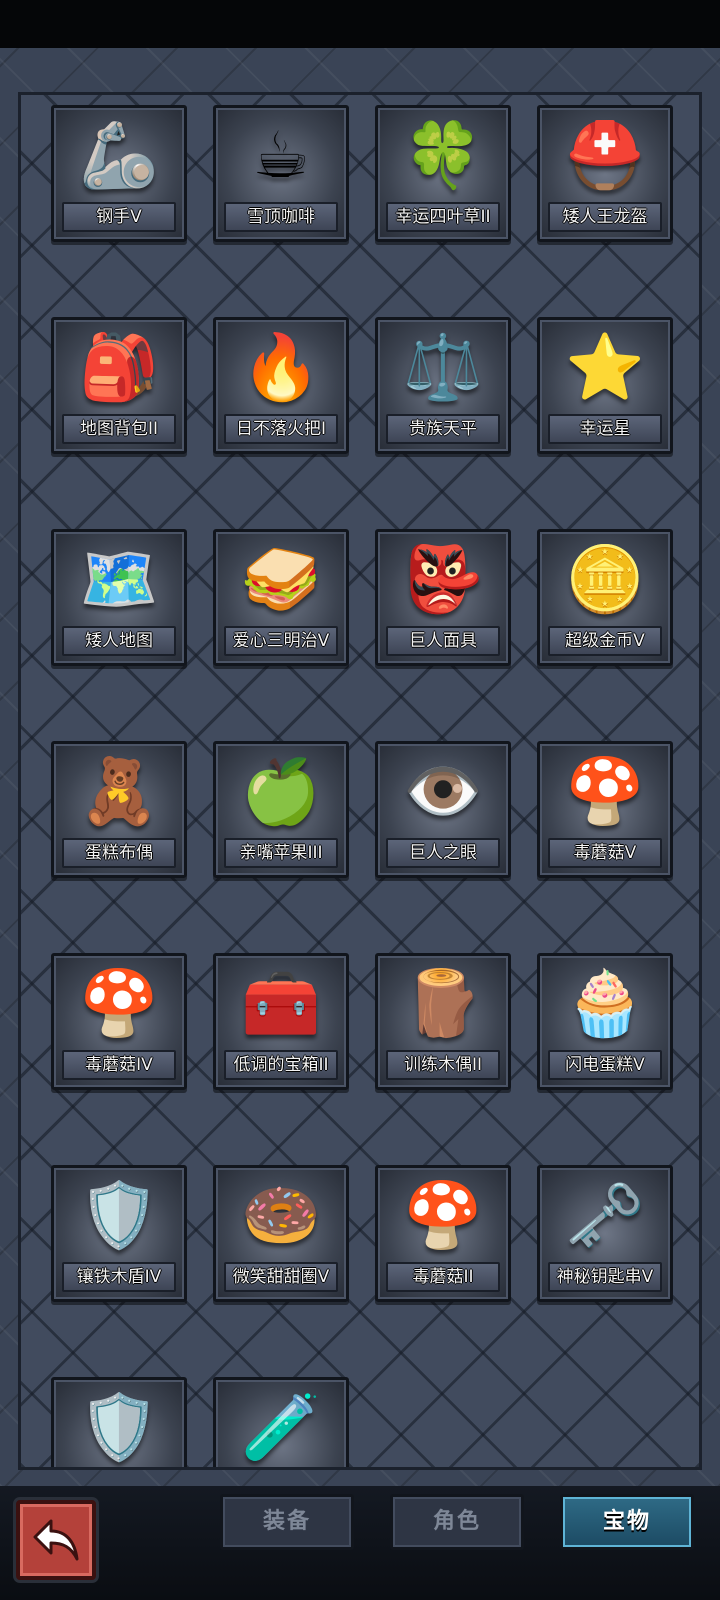  I want to click on treasure-card: 🛡️, so click(119, 1422).